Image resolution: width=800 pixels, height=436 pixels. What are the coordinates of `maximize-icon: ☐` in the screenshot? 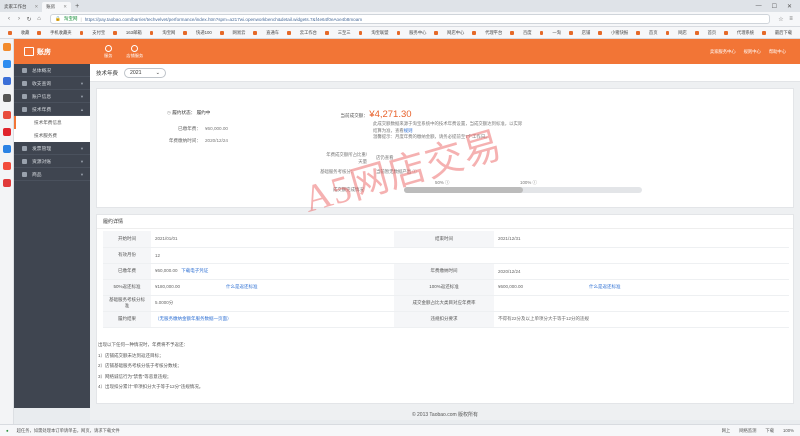 It's located at (774, 6).